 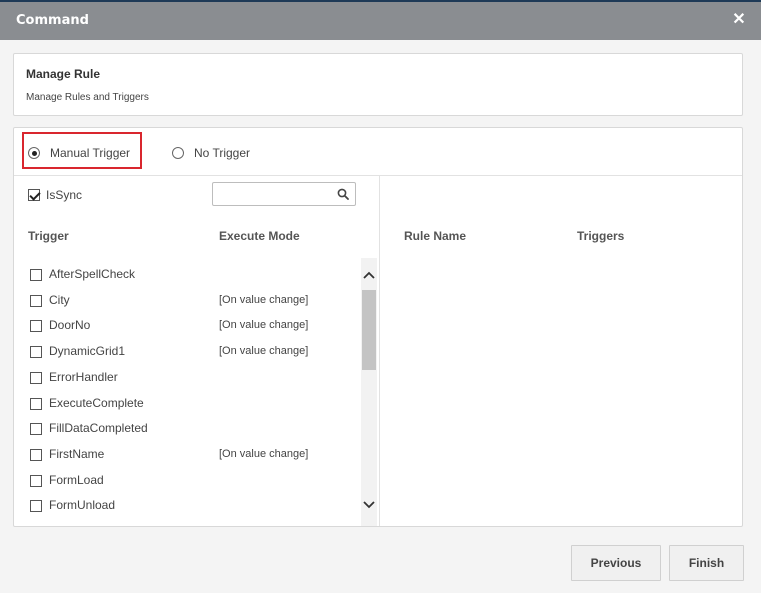 I want to click on chevron-down-icon, so click(x=369, y=505).